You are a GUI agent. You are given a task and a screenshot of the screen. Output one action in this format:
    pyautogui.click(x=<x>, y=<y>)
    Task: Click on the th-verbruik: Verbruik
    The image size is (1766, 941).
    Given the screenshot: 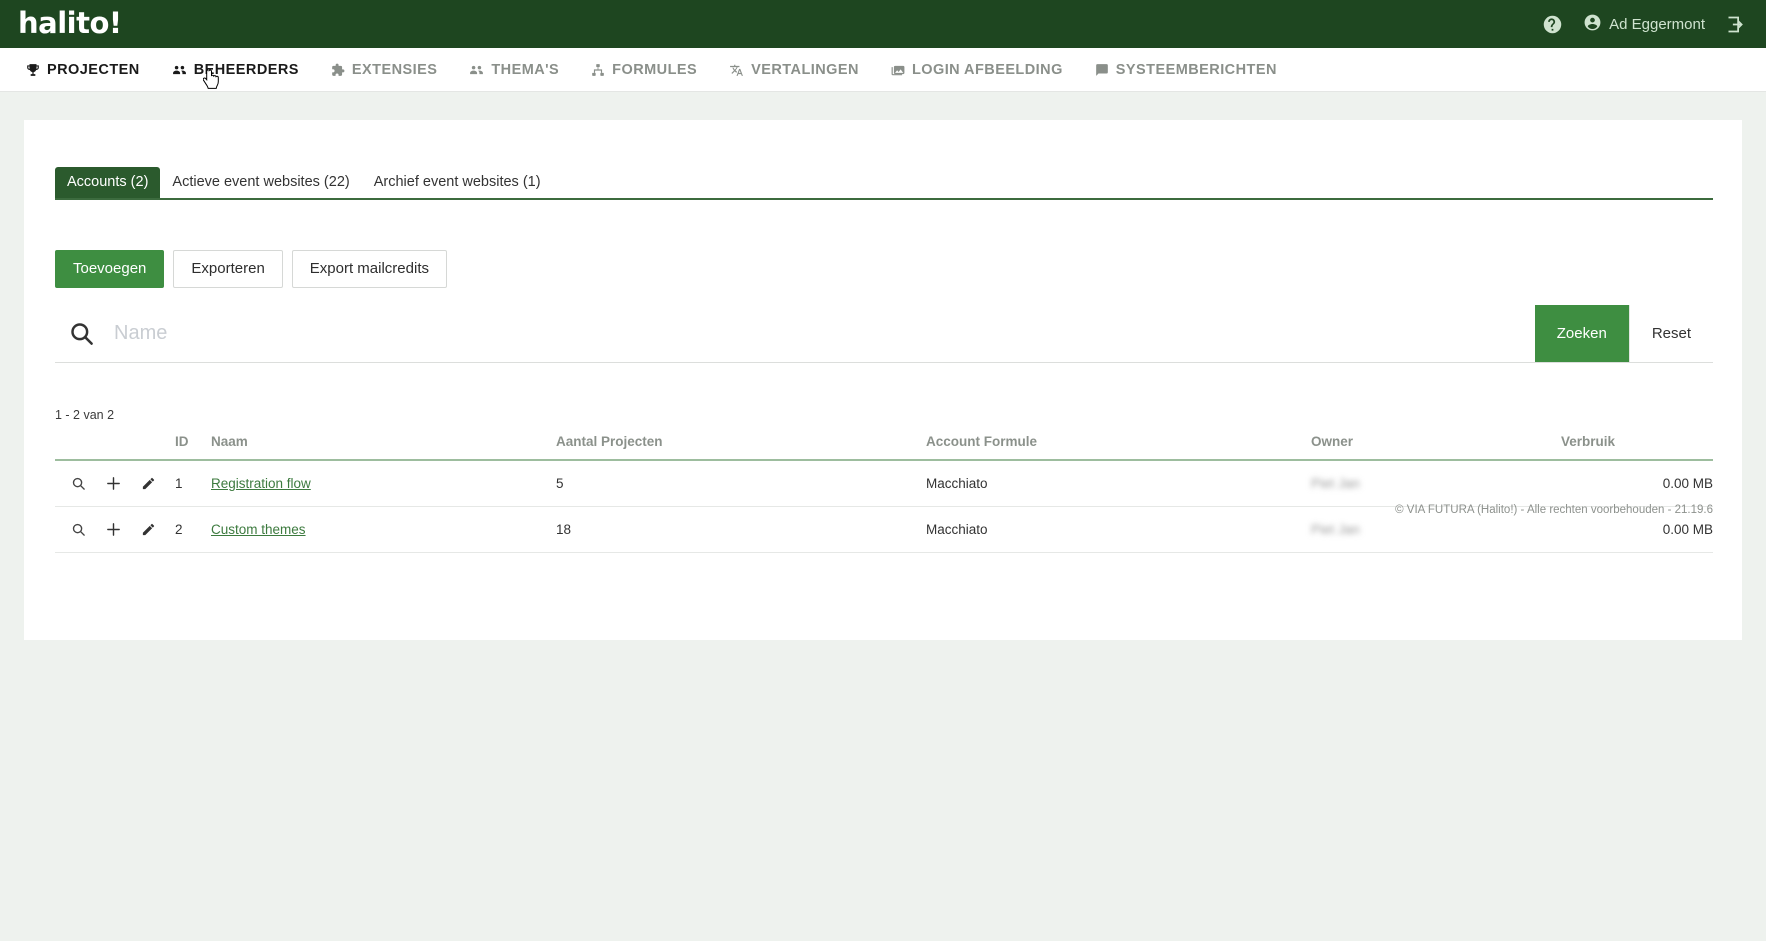 What is the action you would take?
    pyautogui.click(x=1637, y=444)
    